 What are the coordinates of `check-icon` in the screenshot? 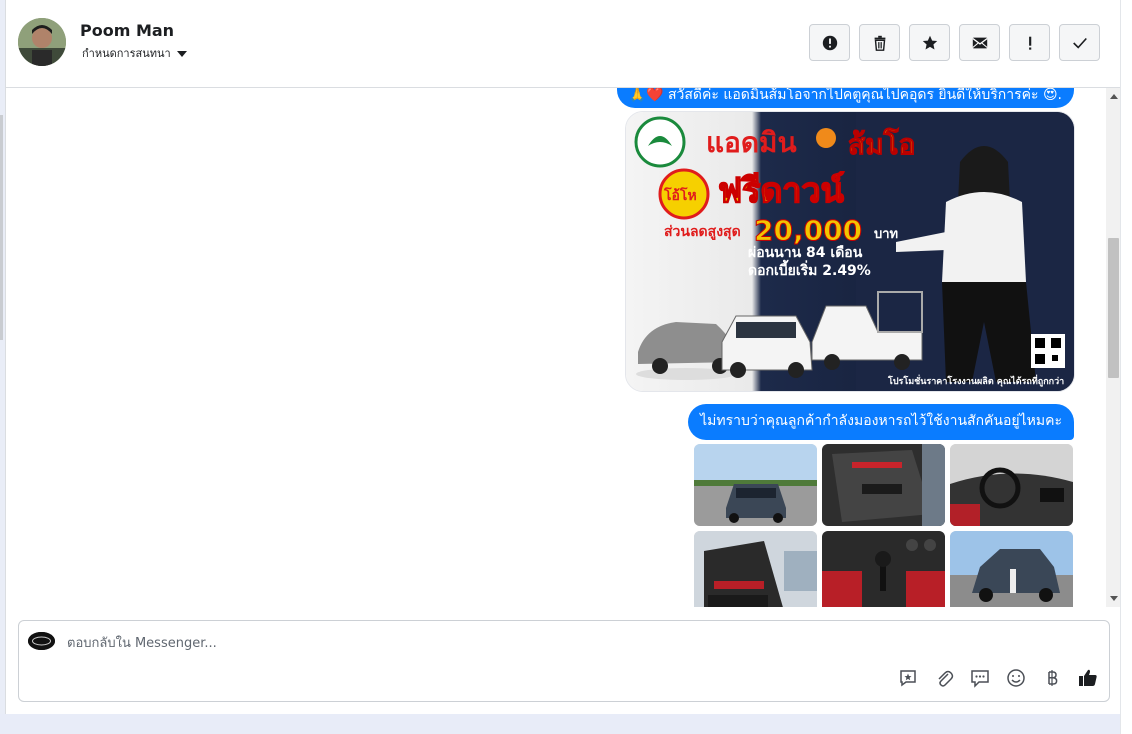 It's located at (1079, 43).